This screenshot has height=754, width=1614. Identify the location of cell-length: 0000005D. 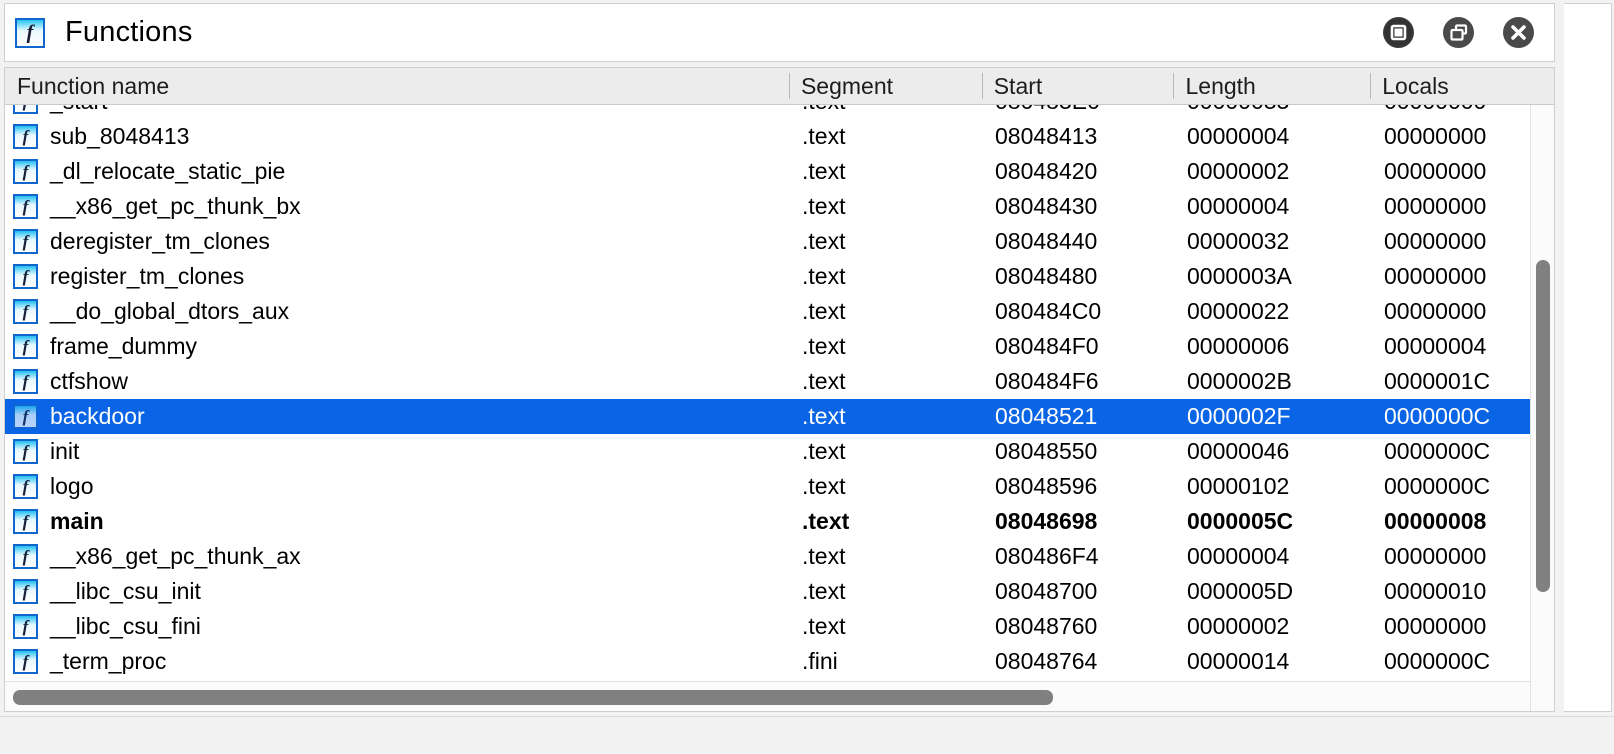
(1240, 591).